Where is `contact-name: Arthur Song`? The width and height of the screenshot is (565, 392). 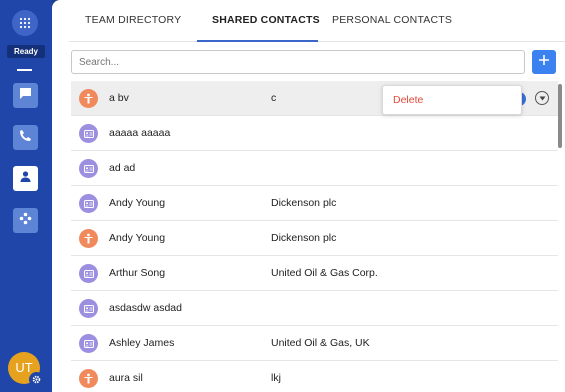 contact-name: Arthur Song is located at coordinates (137, 273).